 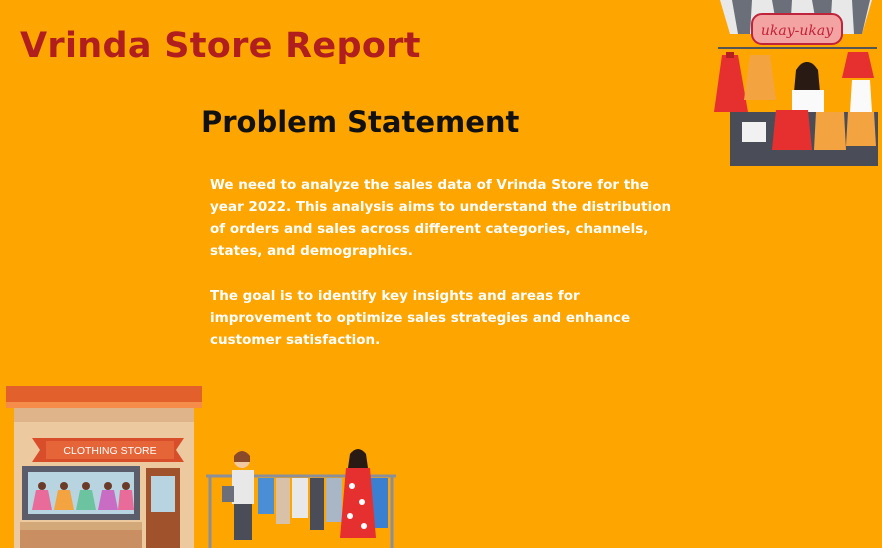 What do you see at coordinates (796, 83) in the screenshot?
I see `ukay-ukay-stall-illustration: ukay-ukay` at bounding box center [796, 83].